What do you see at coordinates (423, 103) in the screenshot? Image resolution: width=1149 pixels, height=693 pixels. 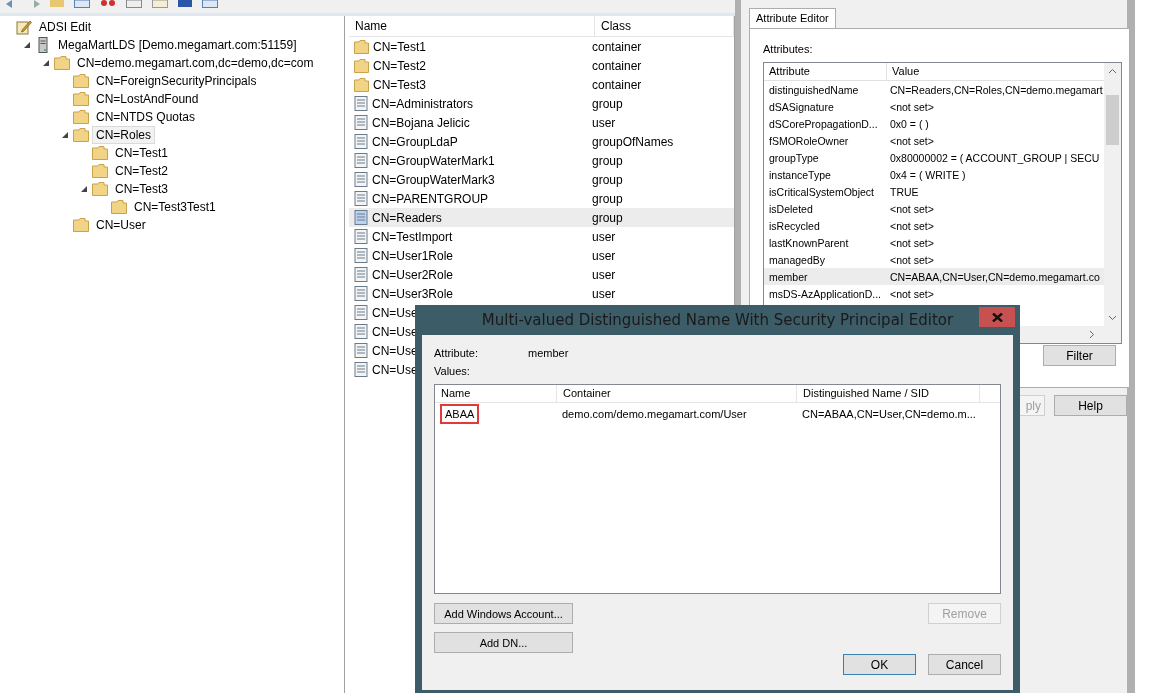 I see `object-name: CN=Administrators` at bounding box center [423, 103].